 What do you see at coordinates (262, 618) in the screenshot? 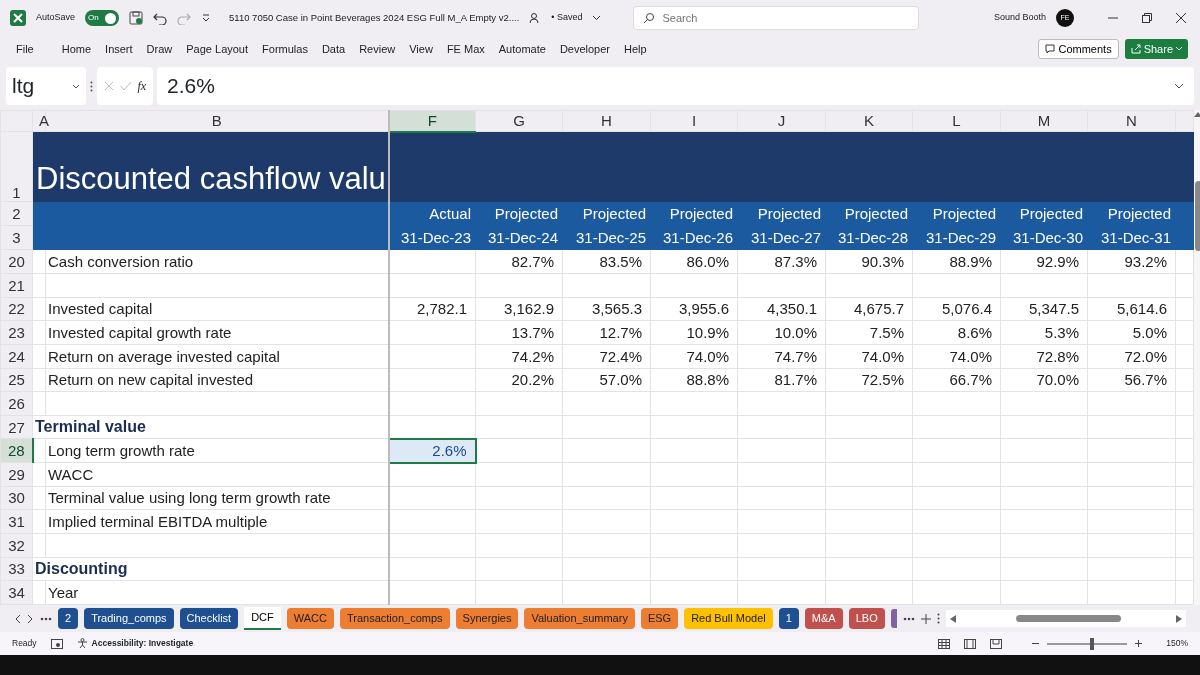
I see `sheet-tab: DCF` at bounding box center [262, 618].